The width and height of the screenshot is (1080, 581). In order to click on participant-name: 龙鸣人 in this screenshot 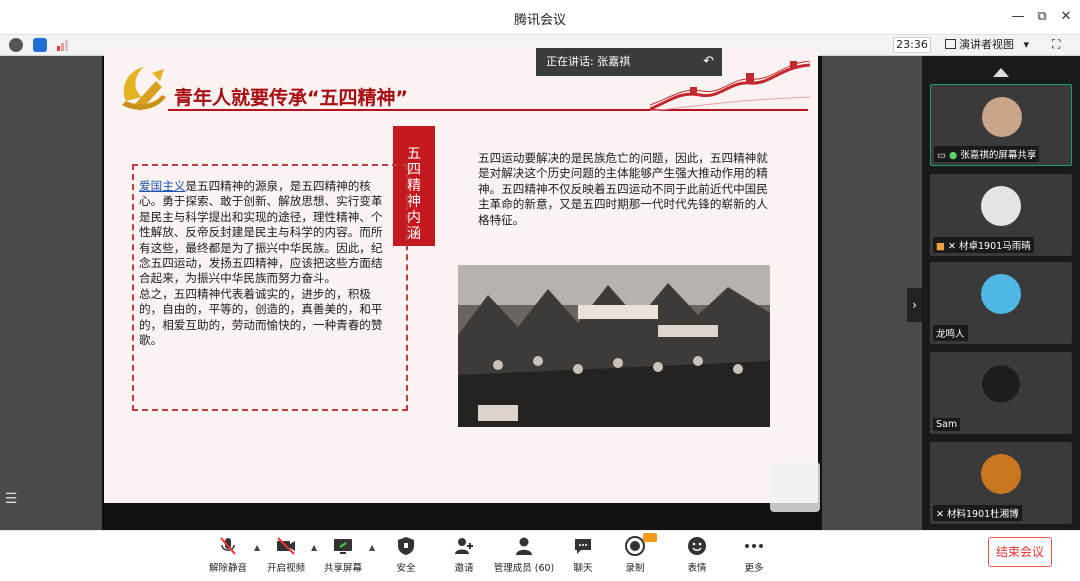, I will do `click(950, 333)`.